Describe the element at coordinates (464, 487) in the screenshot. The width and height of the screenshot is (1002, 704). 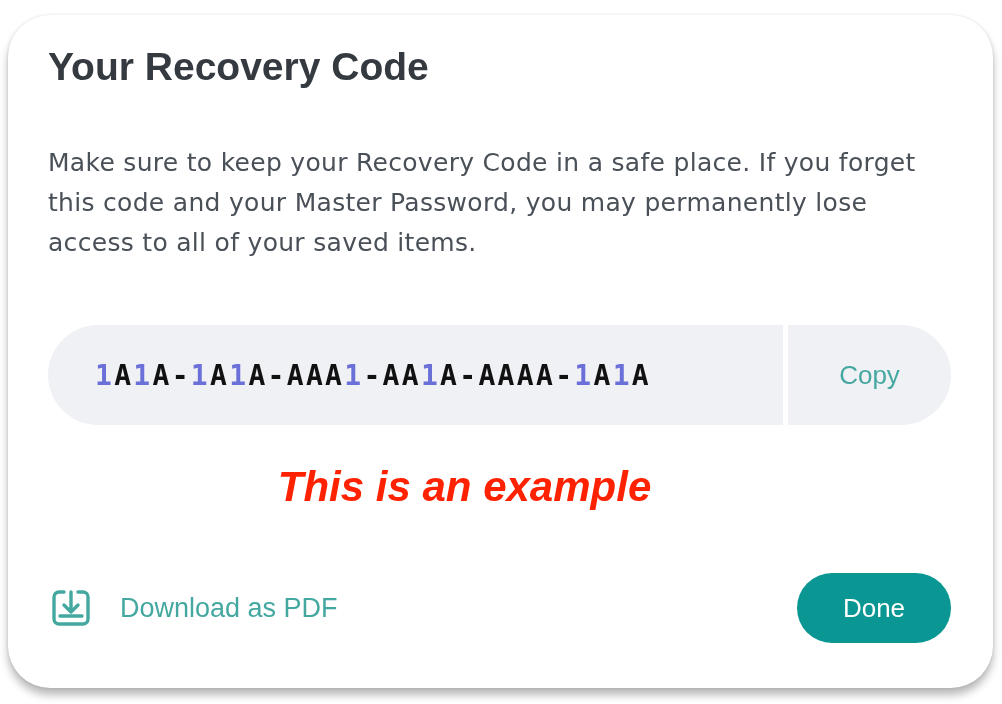
I see `example-annotation: This is an example` at that location.